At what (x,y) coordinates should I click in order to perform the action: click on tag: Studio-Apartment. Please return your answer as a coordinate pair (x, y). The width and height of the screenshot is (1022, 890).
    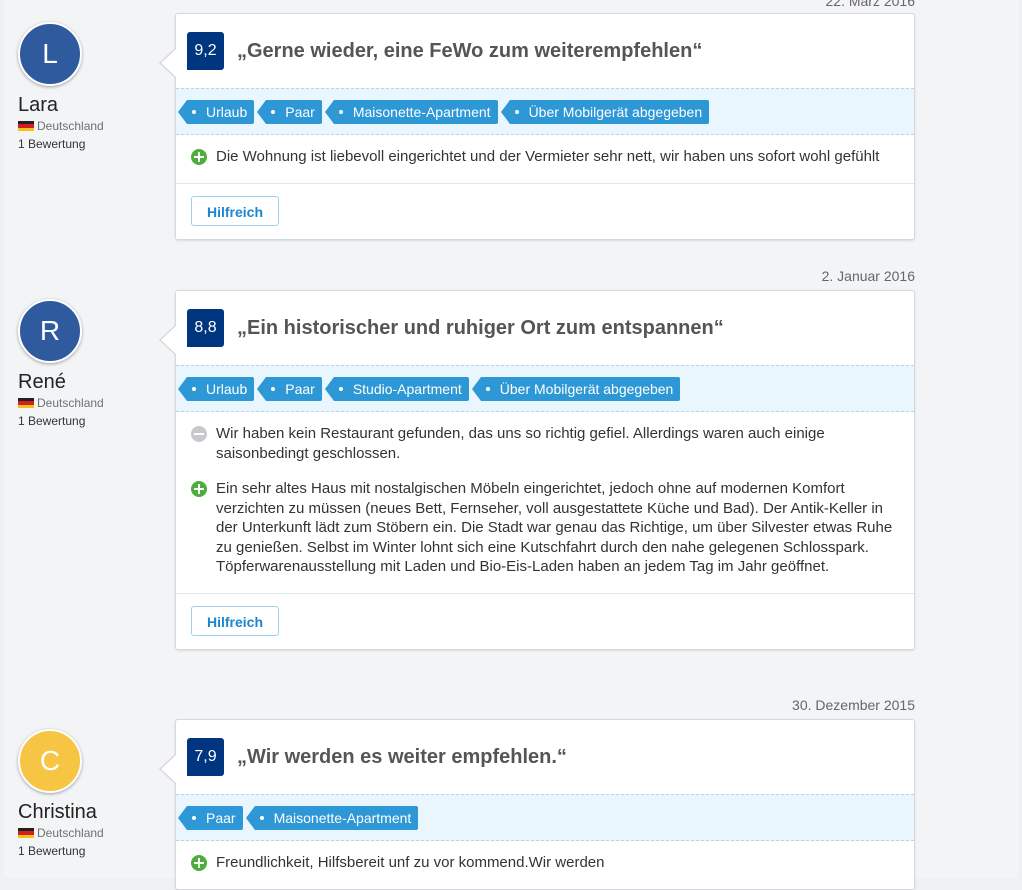
    Looking at the image, I should click on (396, 388).